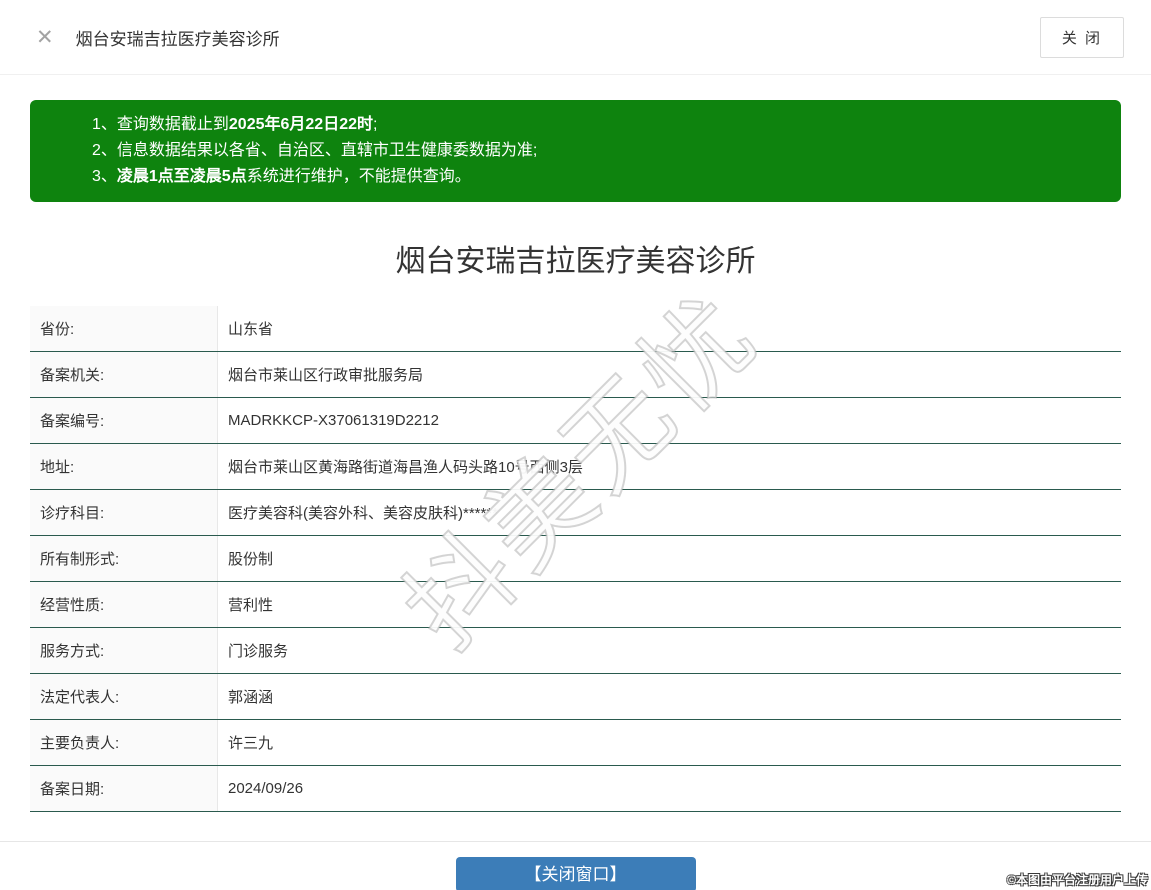 This screenshot has height=890, width=1151. What do you see at coordinates (1081, 37) in the screenshot?
I see `close-button: 关 闭` at bounding box center [1081, 37].